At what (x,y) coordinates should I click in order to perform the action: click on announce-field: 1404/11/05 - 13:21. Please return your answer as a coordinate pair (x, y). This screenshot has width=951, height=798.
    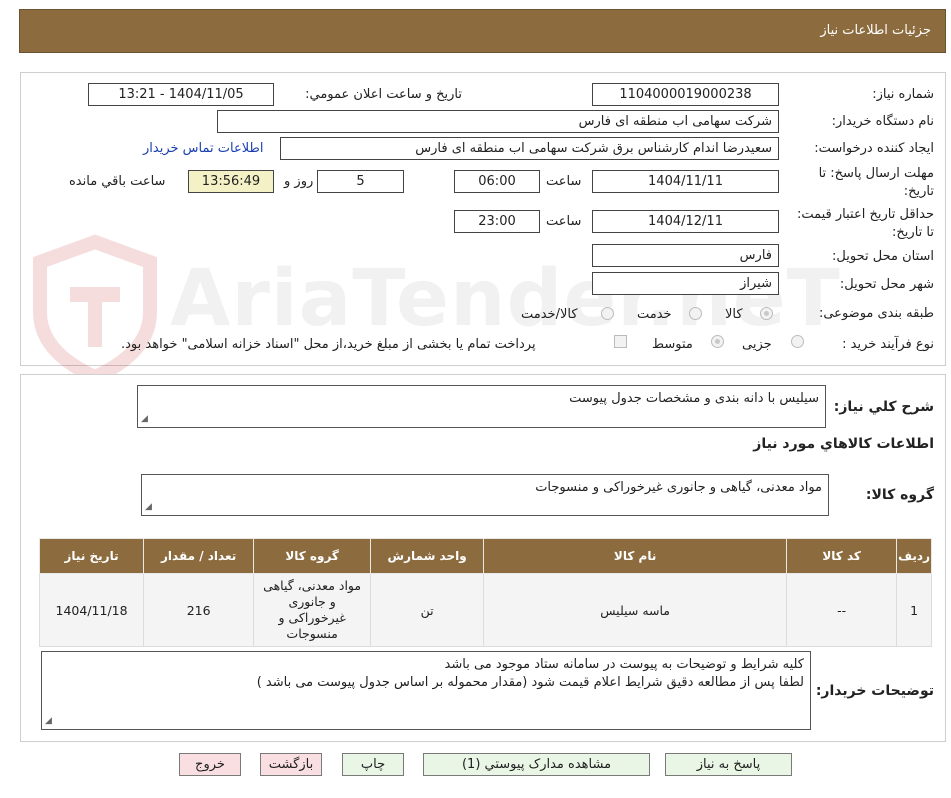
    Looking at the image, I should click on (181, 94).